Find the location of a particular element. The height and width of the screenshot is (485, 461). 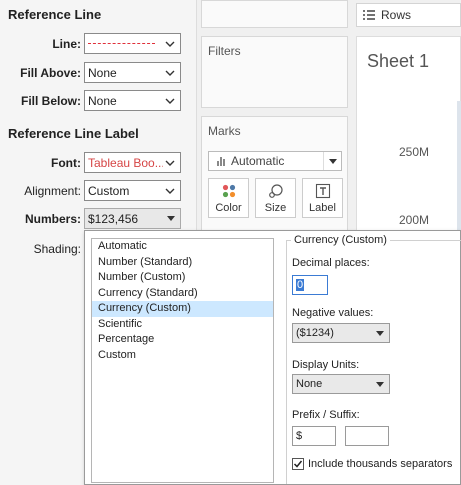

display-units-label: Display Units: is located at coordinates (326, 365).